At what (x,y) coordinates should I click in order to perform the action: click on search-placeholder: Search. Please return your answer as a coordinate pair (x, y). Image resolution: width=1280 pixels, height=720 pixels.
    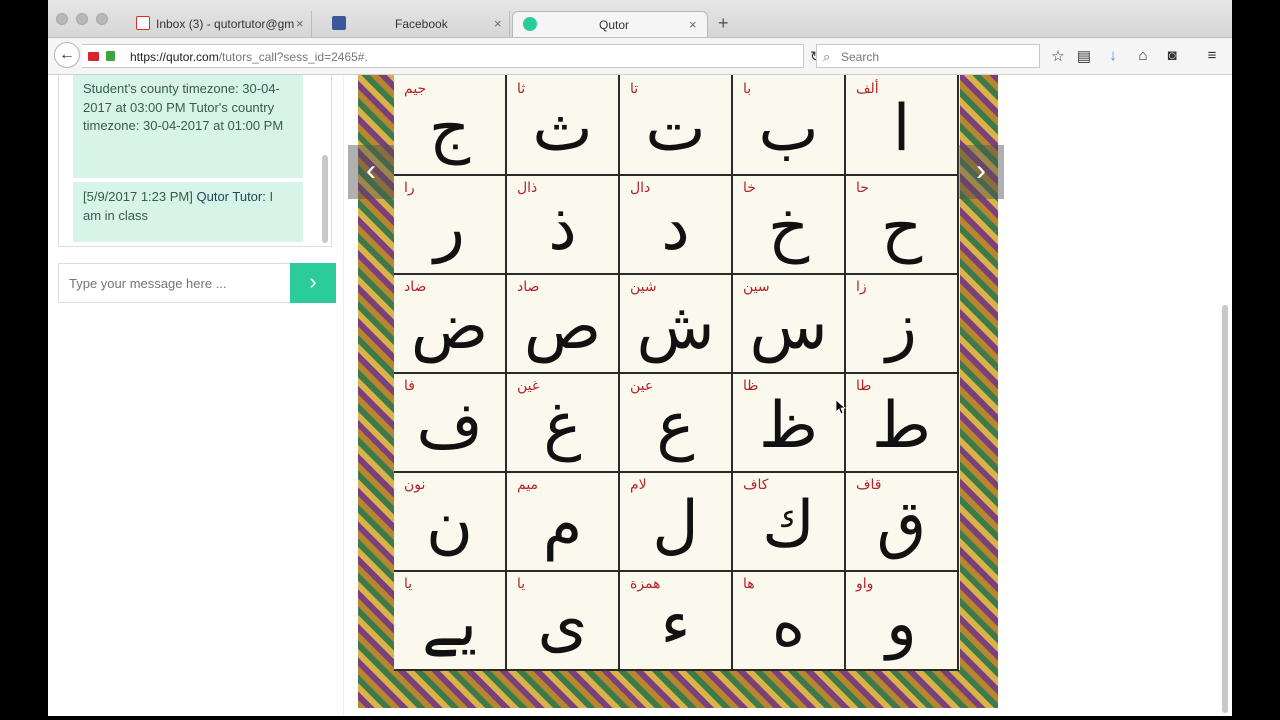
    Looking at the image, I should click on (860, 57).